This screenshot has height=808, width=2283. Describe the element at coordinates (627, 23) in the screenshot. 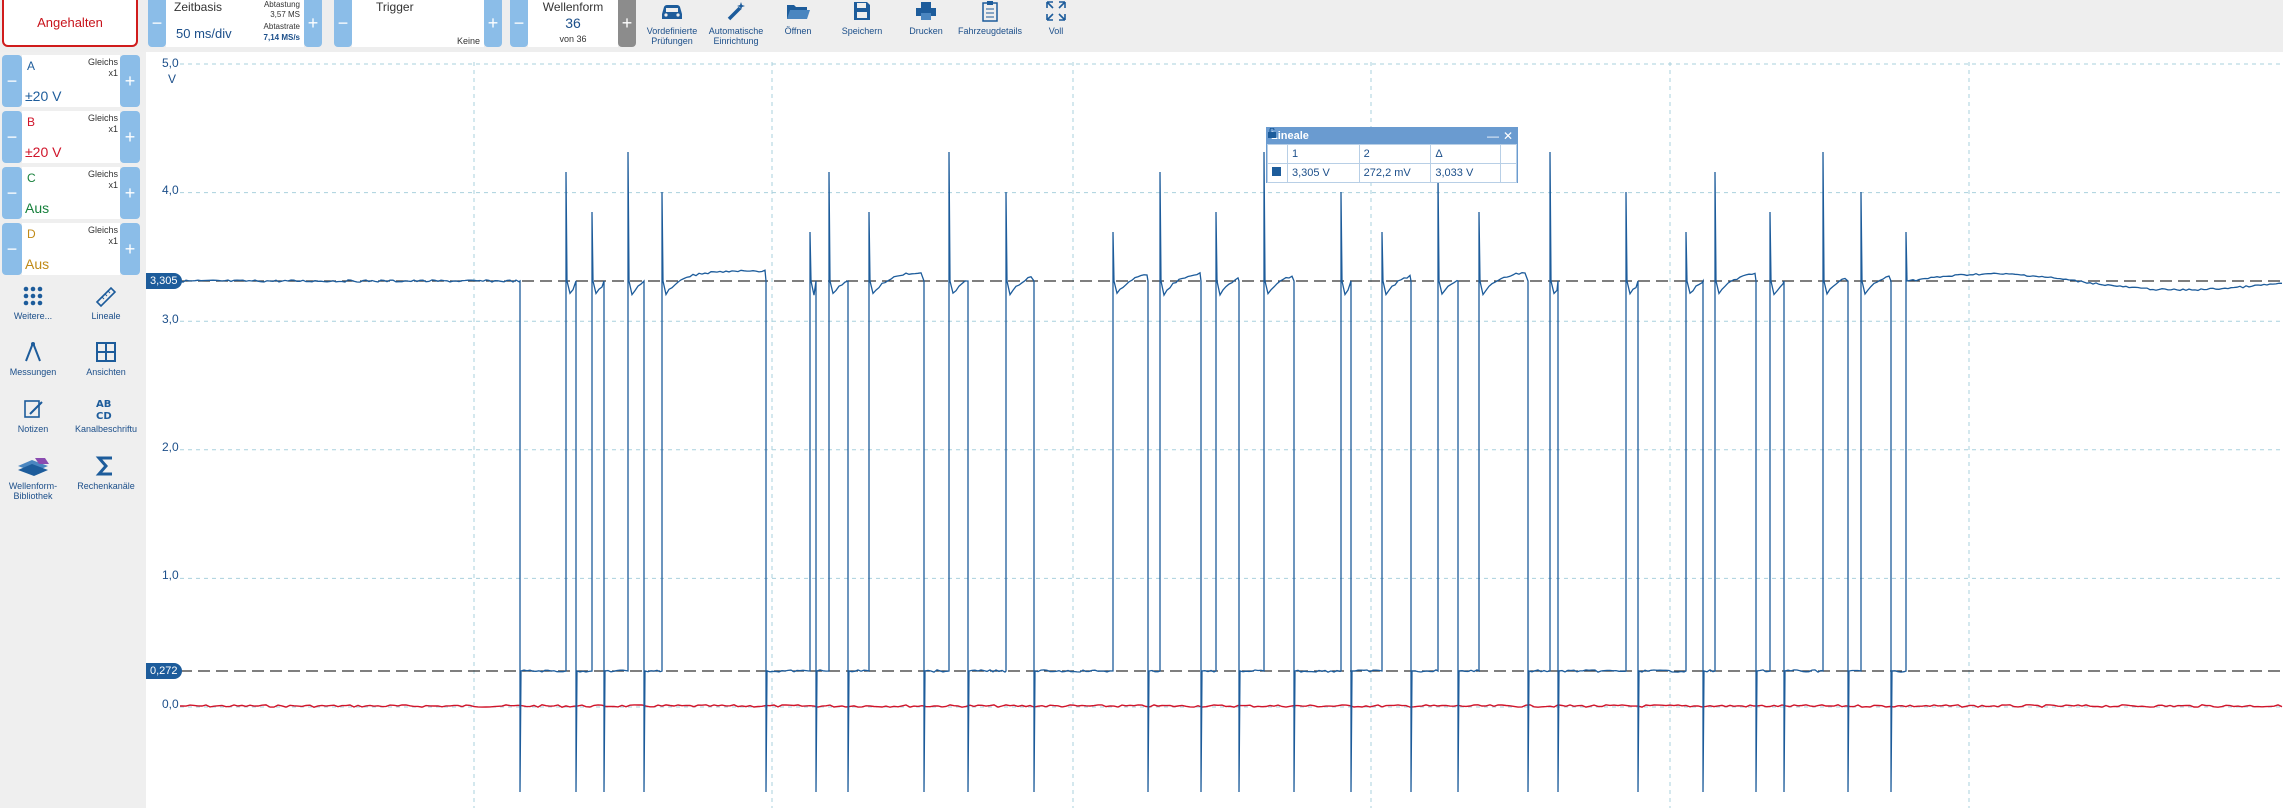

I see `waveform-next-button: +` at that location.